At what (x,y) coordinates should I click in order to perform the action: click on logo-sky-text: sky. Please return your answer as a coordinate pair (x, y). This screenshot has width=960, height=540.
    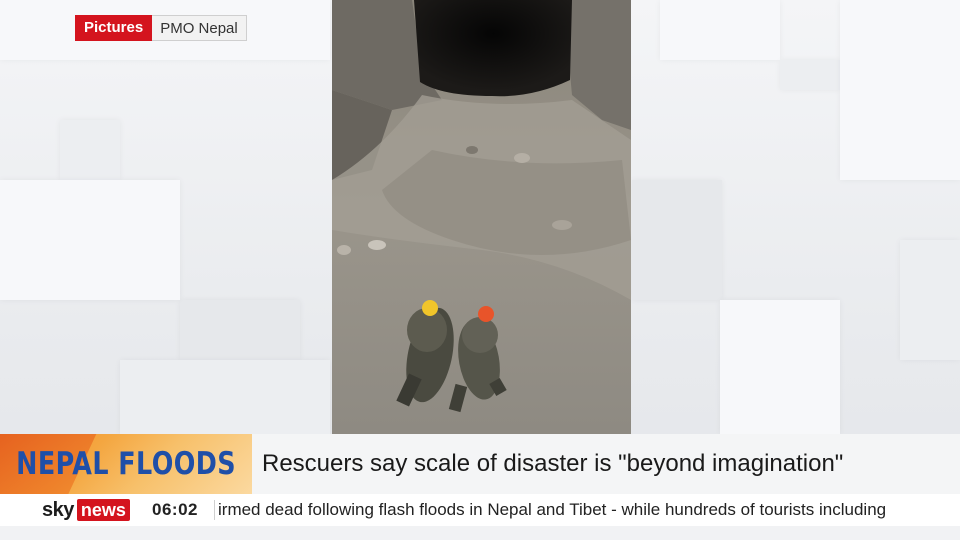
    Looking at the image, I should click on (58, 509).